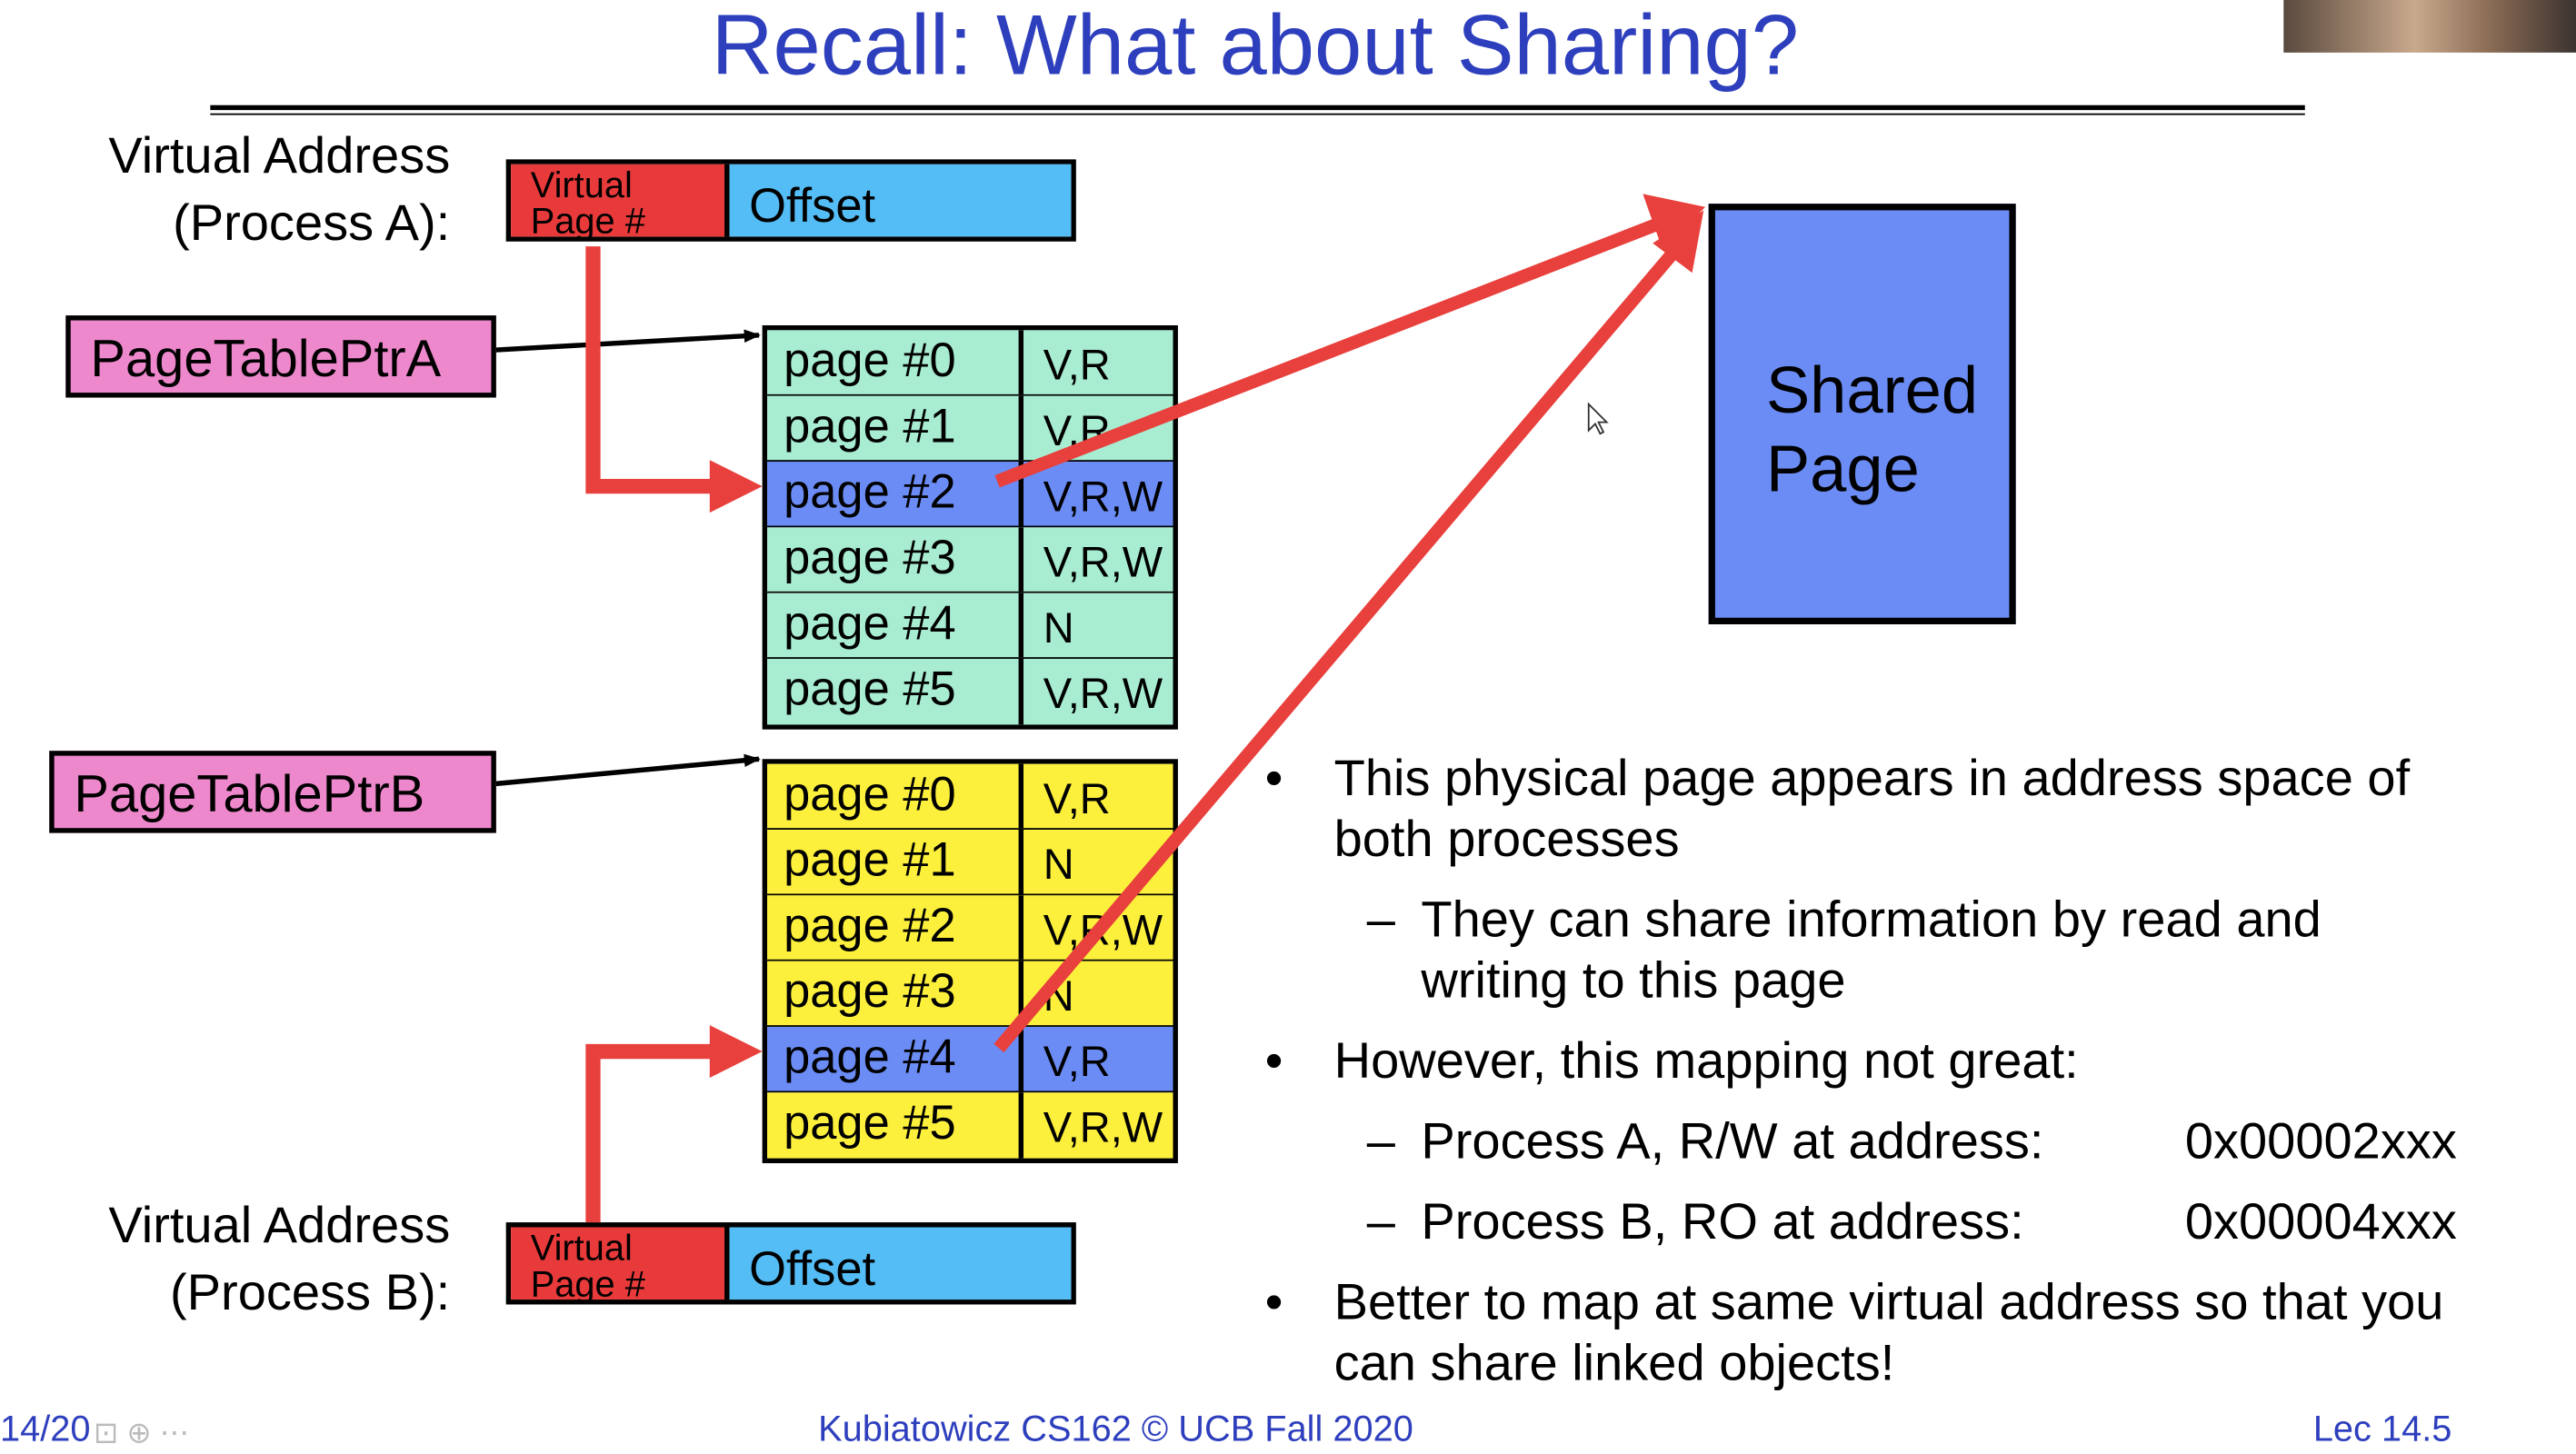  I want to click on sub-bullet-2-label: Process A, R/W at address:, so click(1732, 1140).